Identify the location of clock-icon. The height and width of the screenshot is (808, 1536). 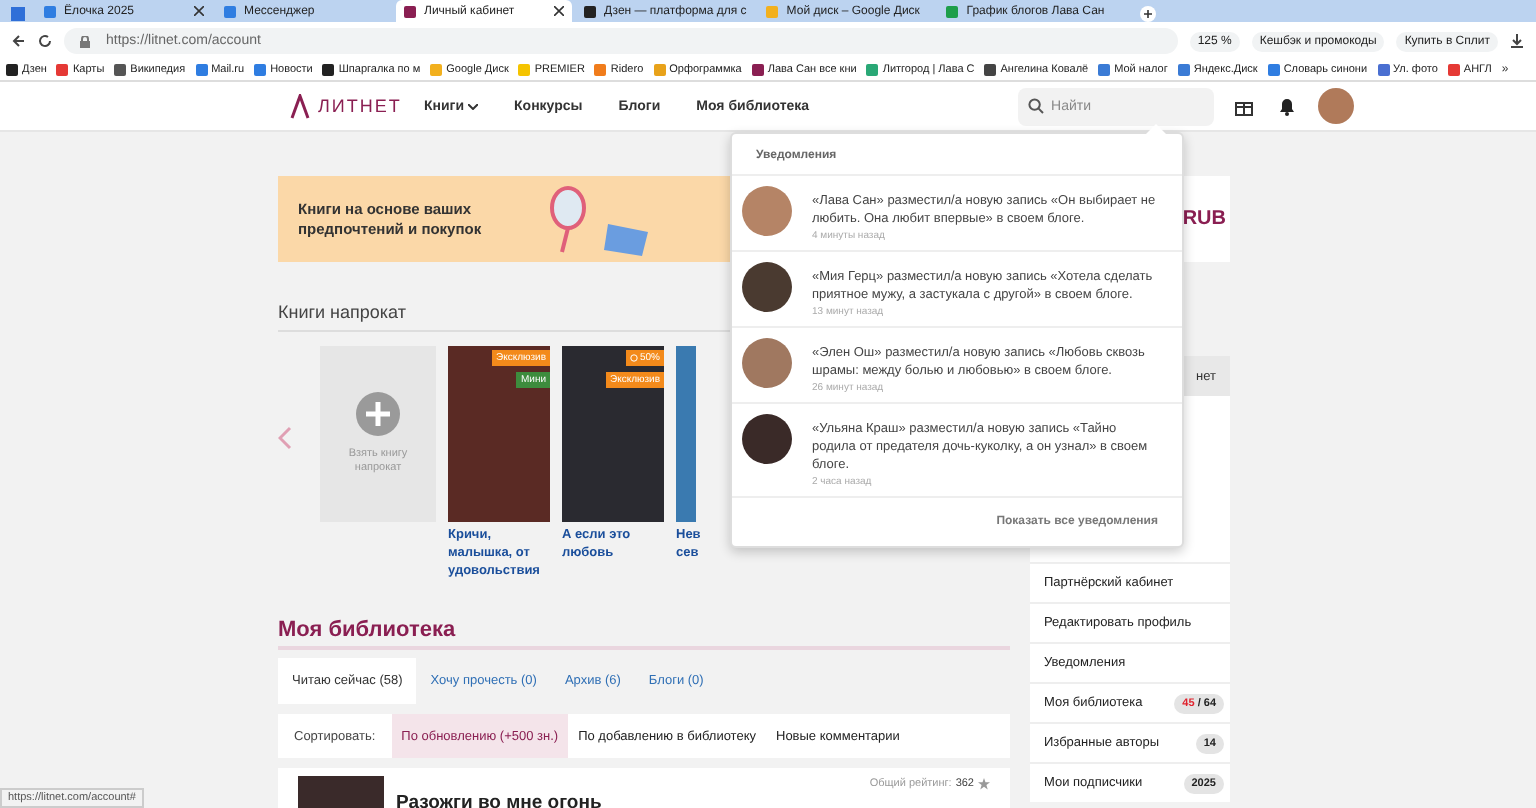
(633, 358).